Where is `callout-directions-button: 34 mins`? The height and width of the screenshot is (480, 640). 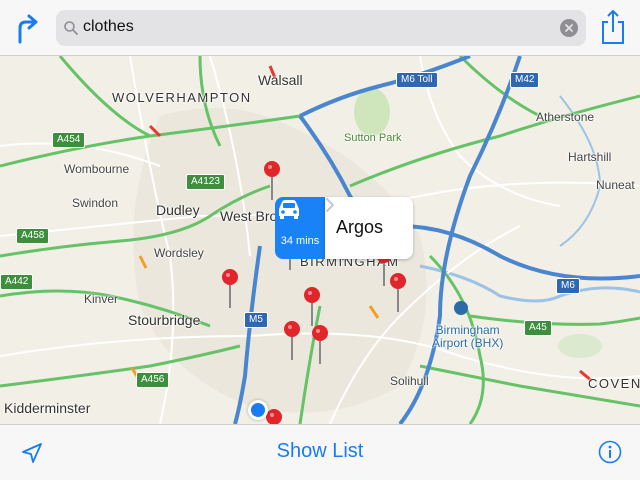
callout-directions-button: 34 mins is located at coordinates (300, 228).